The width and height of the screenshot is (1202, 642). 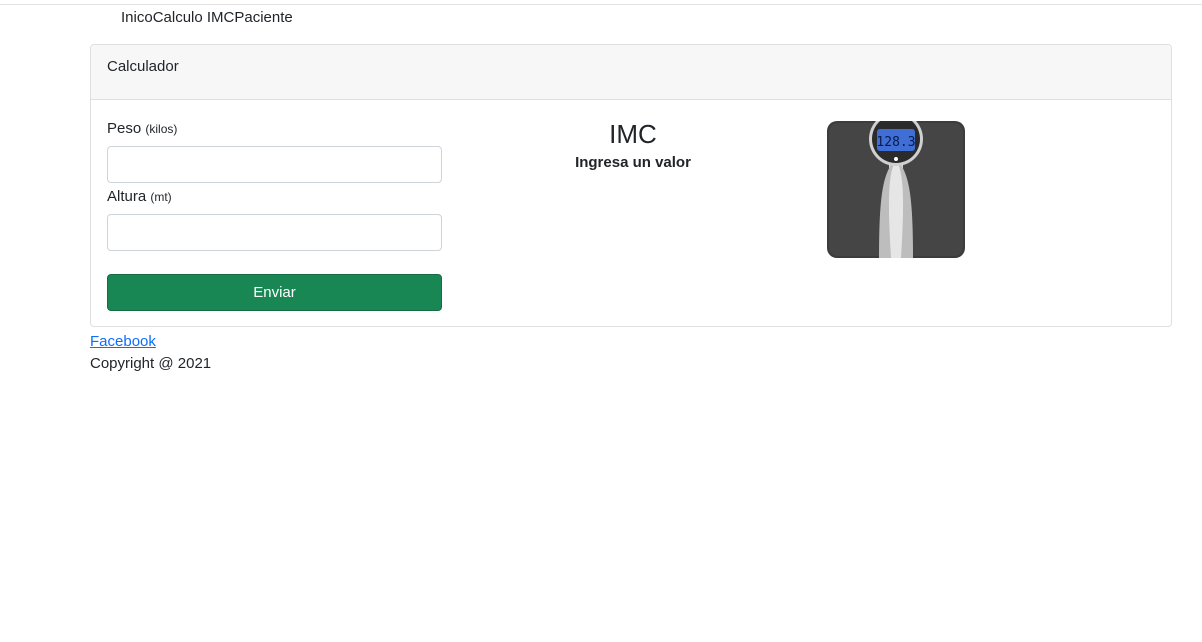 I want to click on altura-input, so click(x=274, y=232).